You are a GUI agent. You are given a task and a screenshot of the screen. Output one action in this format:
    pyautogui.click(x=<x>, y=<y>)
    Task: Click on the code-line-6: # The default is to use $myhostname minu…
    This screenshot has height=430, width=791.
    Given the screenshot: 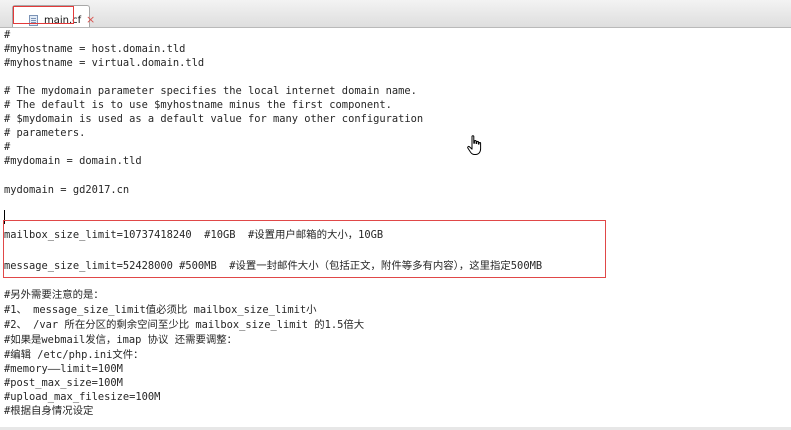 What is the action you would take?
    pyautogui.click(x=198, y=105)
    